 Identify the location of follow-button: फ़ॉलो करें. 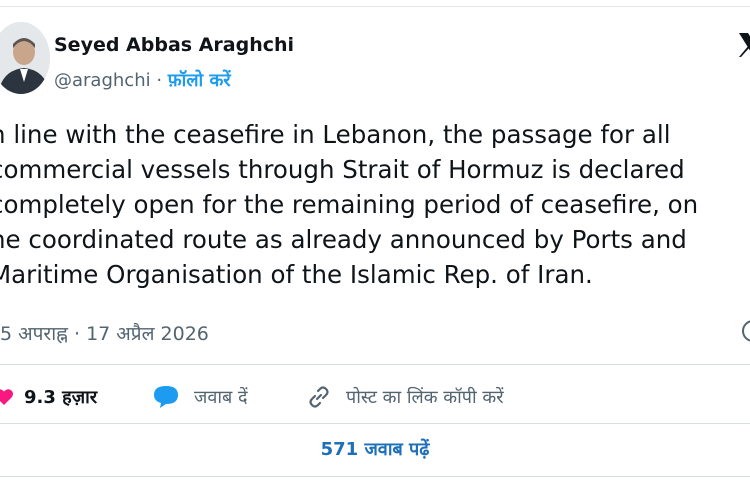
(199, 80).